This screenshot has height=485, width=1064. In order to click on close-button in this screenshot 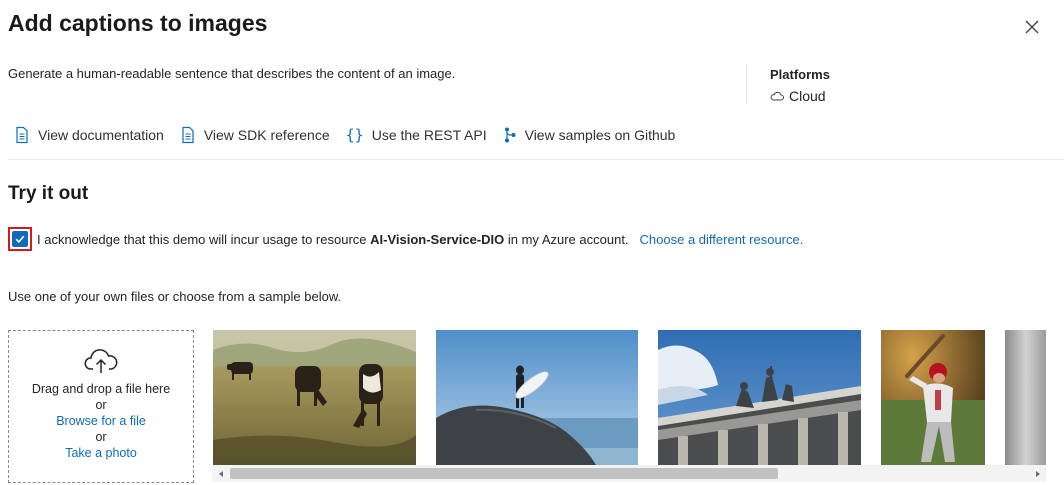, I will do `click(1032, 27)`.